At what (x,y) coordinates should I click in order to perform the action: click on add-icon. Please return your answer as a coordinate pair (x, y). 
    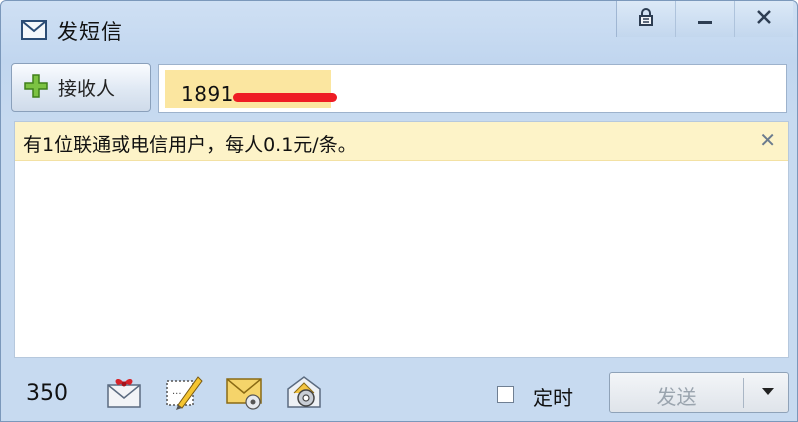
    Looking at the image, I should click on (36, 87).